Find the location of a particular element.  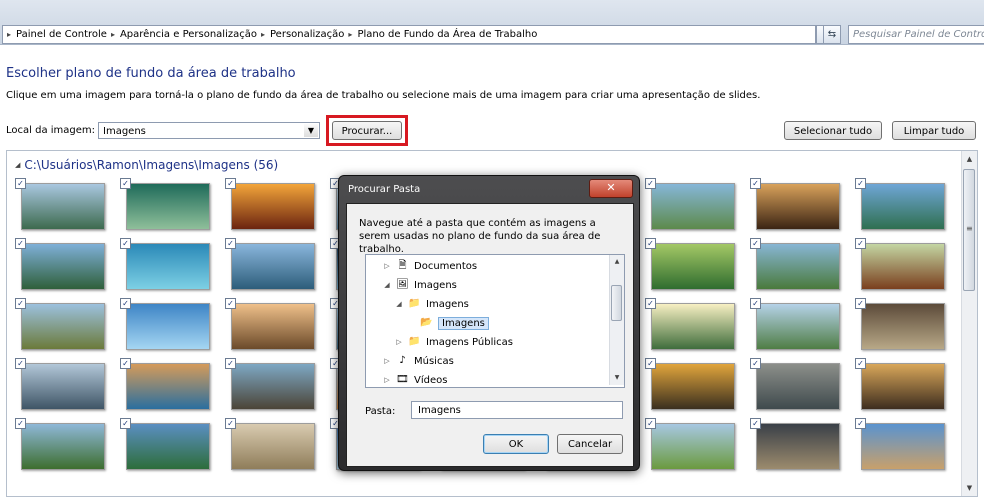

refresh-button: ⇆ is located at coordinates (832, 34).